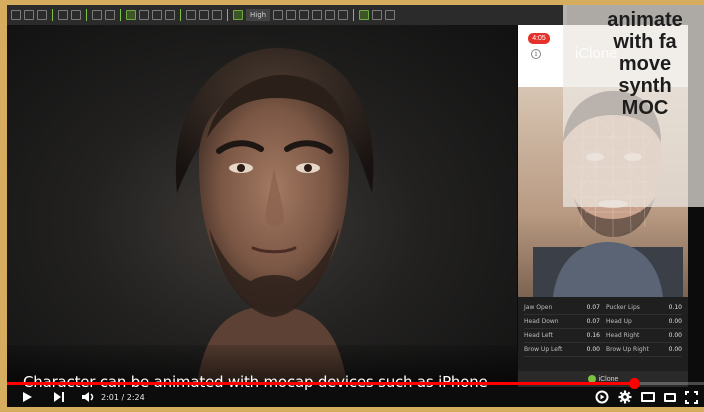 The image size is (704, 412). I want to click on readout-item: Head Up 0.00, so click(644, 321).